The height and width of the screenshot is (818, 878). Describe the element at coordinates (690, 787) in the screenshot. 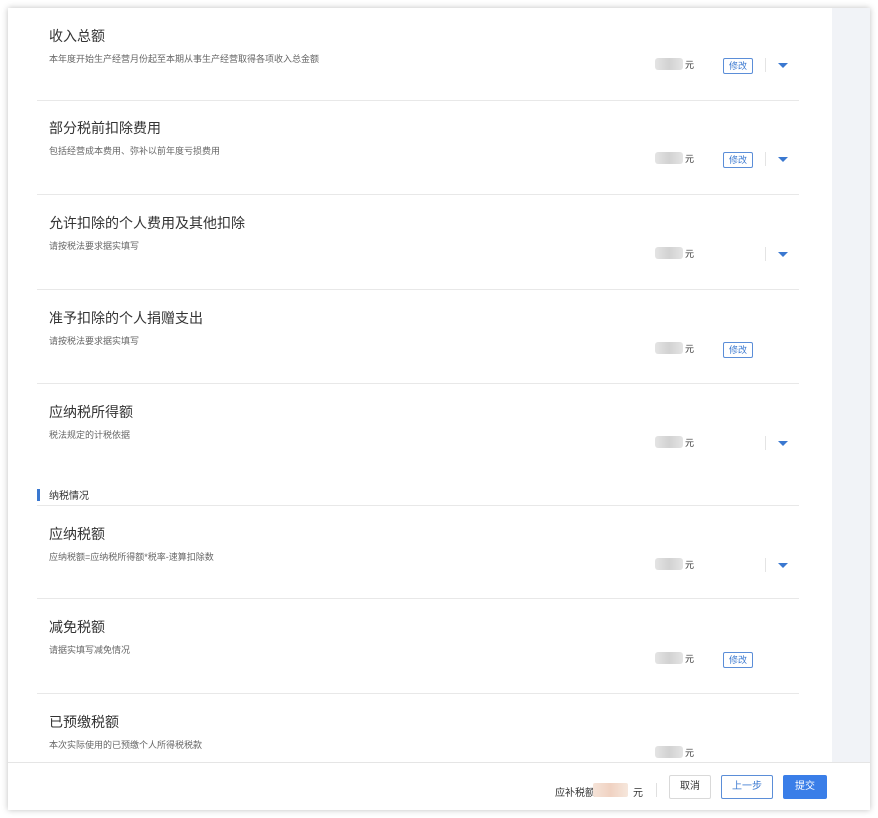

I see `cancel-button: 取消` at that location.